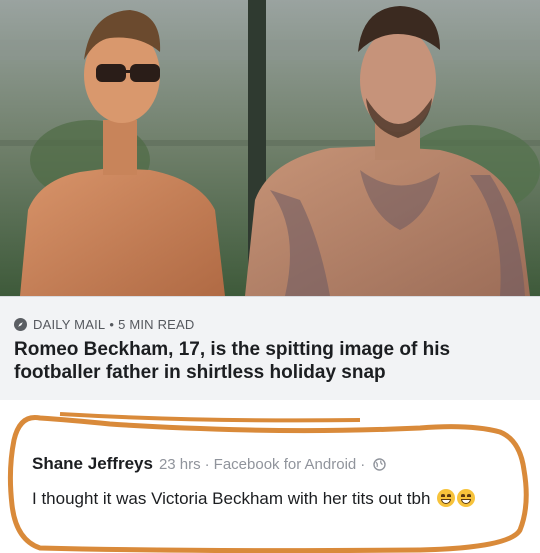 The height and width of the screenshot is (553, 540). I want to click on globe-icon, so click(379, 466).